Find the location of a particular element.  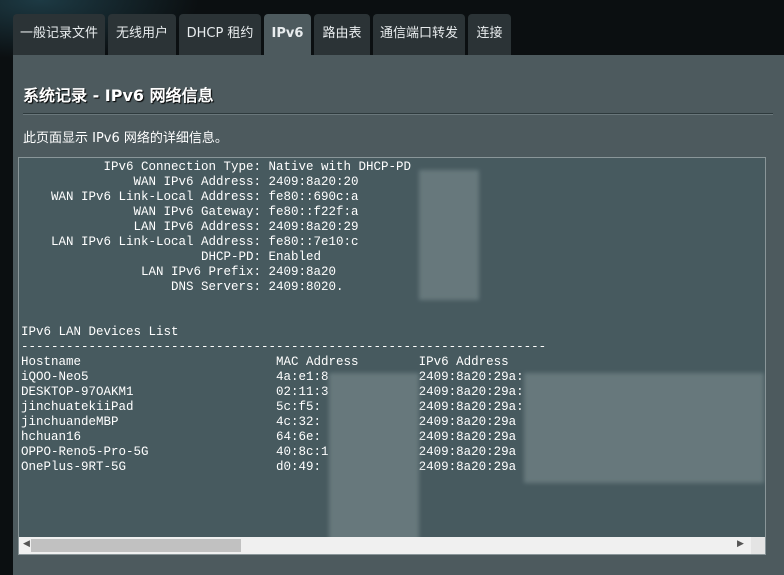

divider is located at coordinates (398, 114).